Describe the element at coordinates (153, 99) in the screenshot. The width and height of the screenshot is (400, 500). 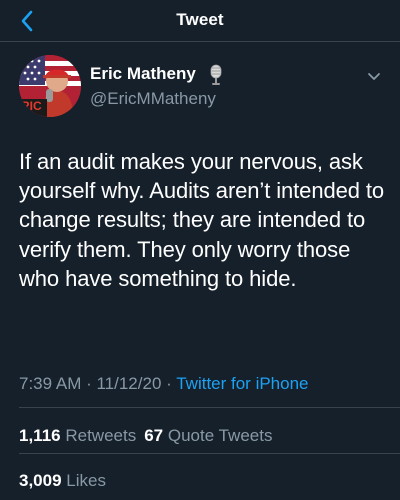
I see `author-handle: @EricMMatheny` at that location.